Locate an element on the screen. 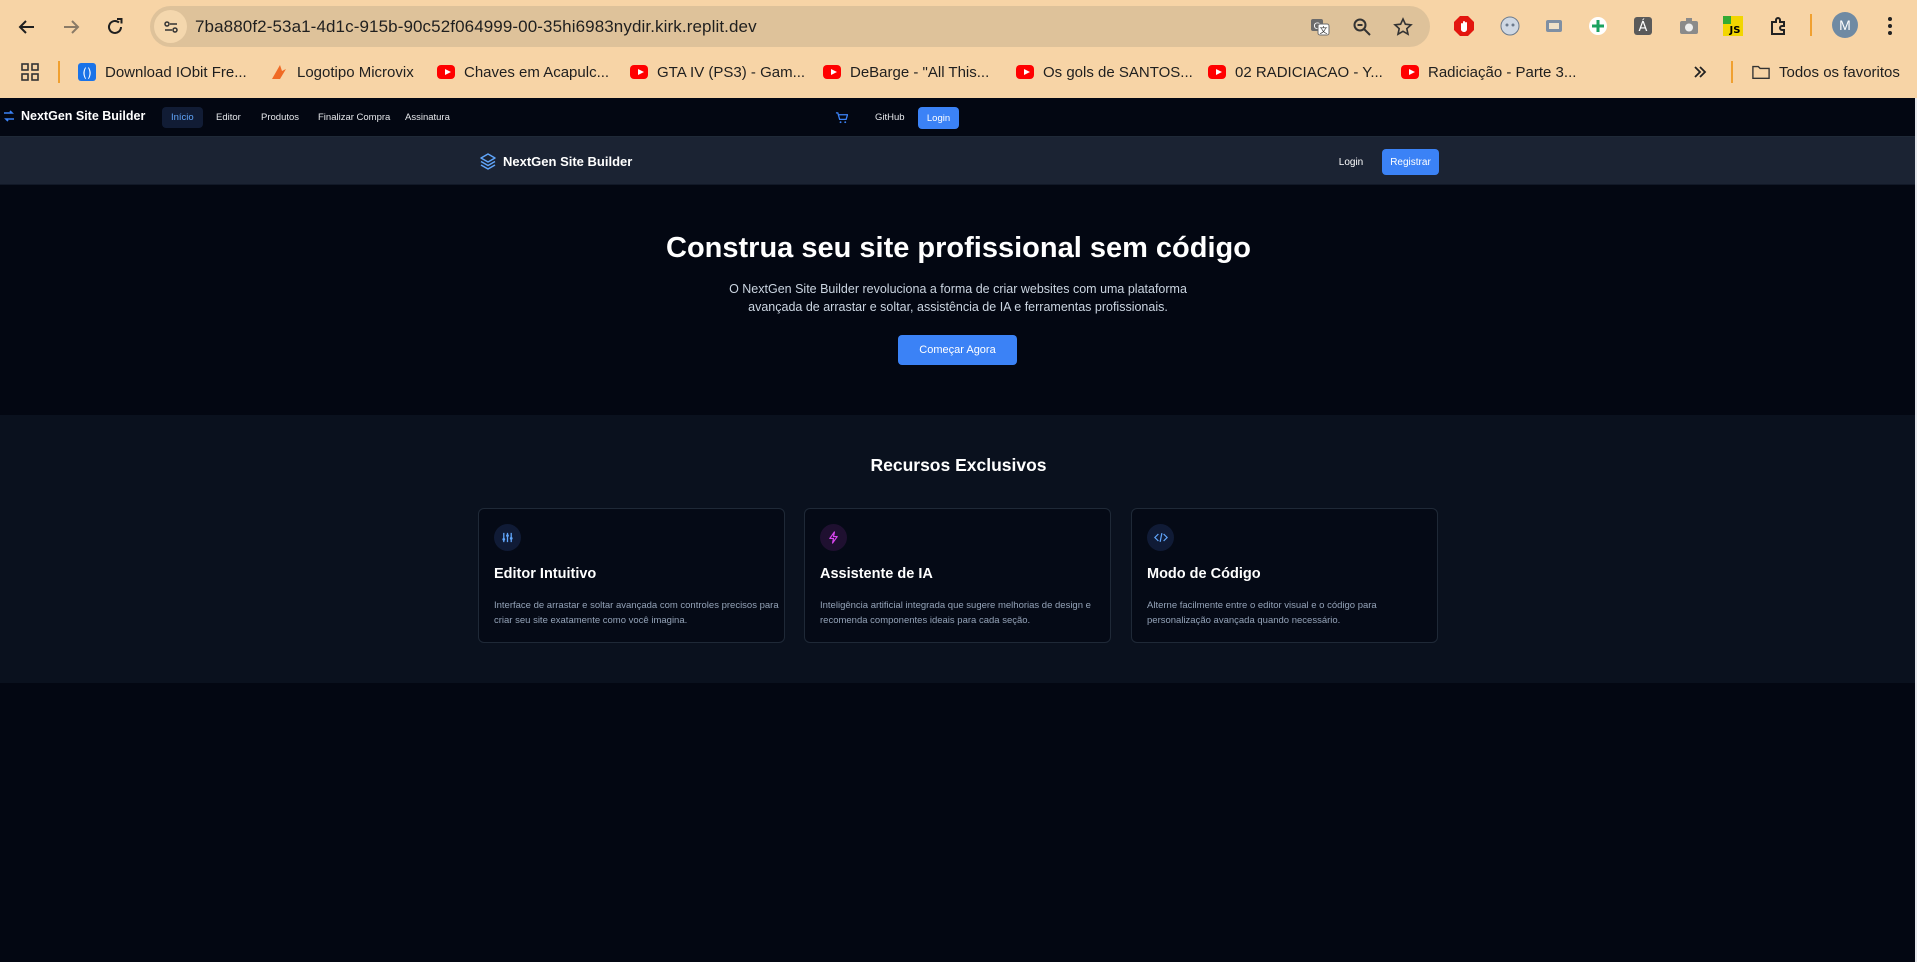 This screenshot has width=1917, height=962. toolbar-divider is located at coordinates (1811, 25).